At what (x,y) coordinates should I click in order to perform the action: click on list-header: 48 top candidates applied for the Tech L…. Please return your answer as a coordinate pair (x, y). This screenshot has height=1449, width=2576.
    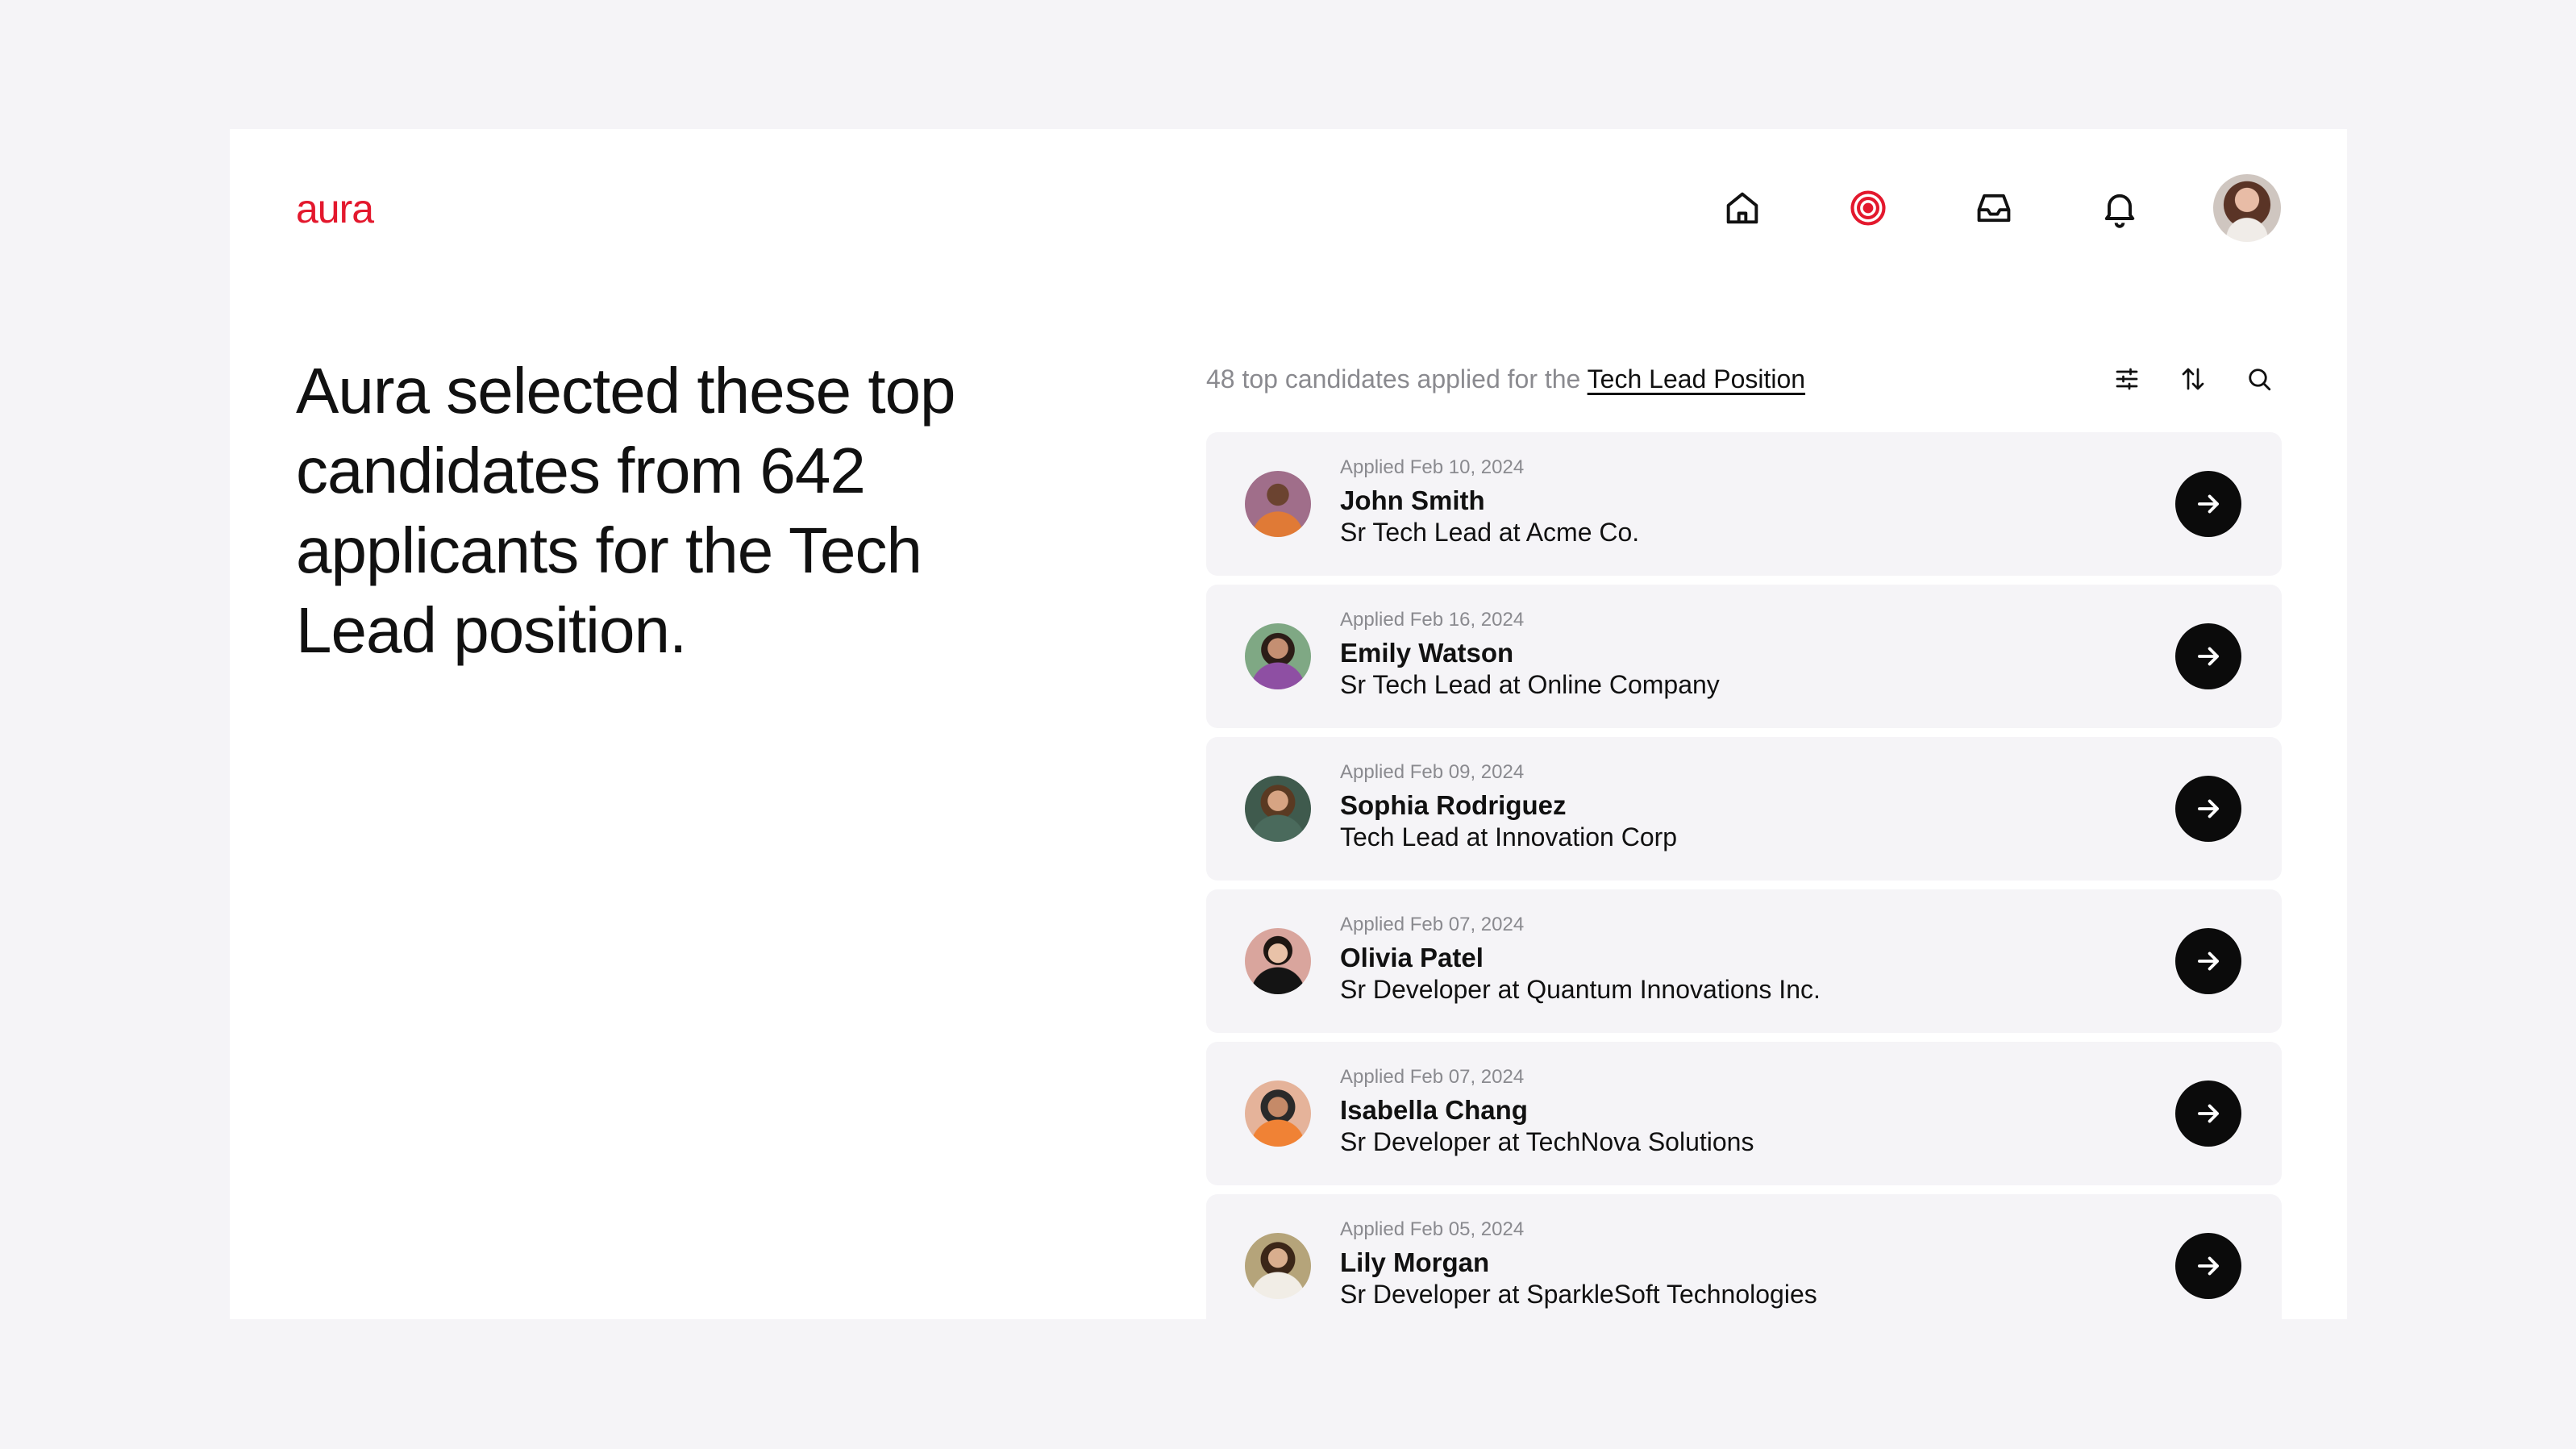
    Looking at the image, I should click on (1744, 379).